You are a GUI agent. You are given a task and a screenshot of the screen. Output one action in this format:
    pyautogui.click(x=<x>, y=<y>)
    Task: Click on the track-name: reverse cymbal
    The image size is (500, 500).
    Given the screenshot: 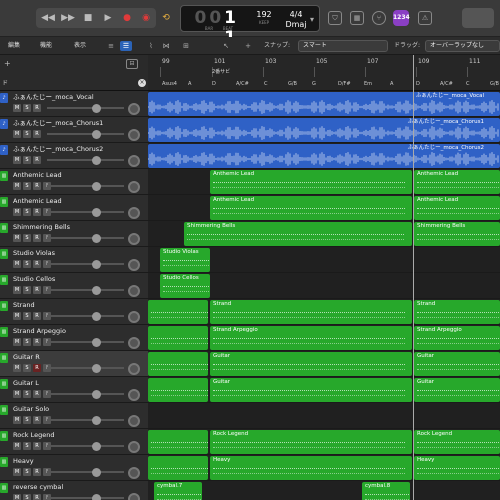 What is the action you would take?
    pyautogui.click(x=70, y=487)
    